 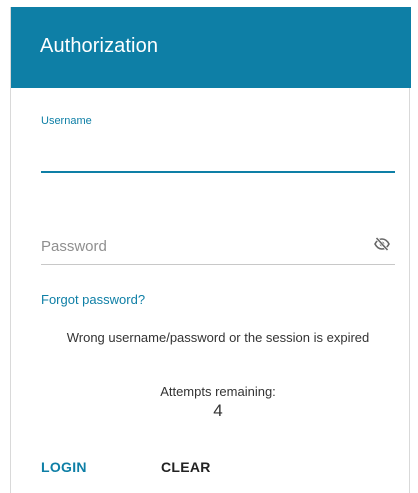 I want to click on attempts-remaining-label: Attempts remaining:, so click(x=218, y=391).